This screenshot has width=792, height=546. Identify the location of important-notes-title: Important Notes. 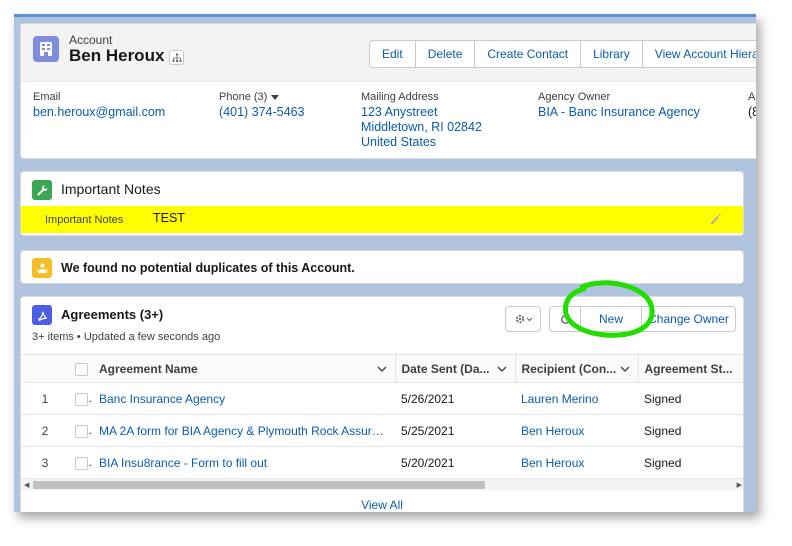
(111, 189).